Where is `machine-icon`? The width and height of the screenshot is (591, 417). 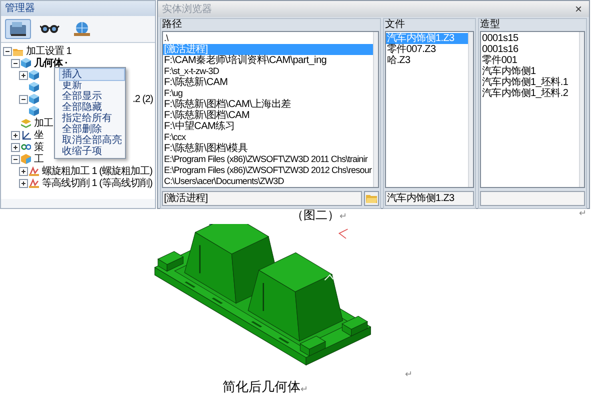 machine-icon is located at coordinates (18, 29).